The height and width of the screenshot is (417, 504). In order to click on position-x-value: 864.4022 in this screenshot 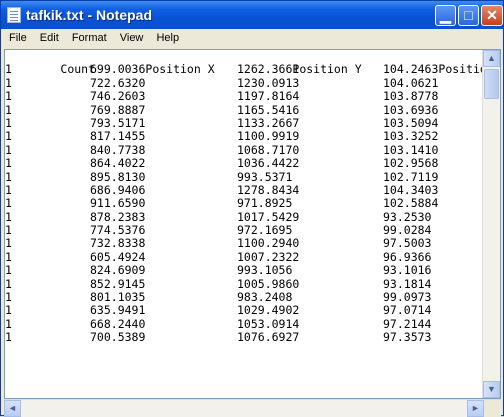, I will do `click(118, 163)`.